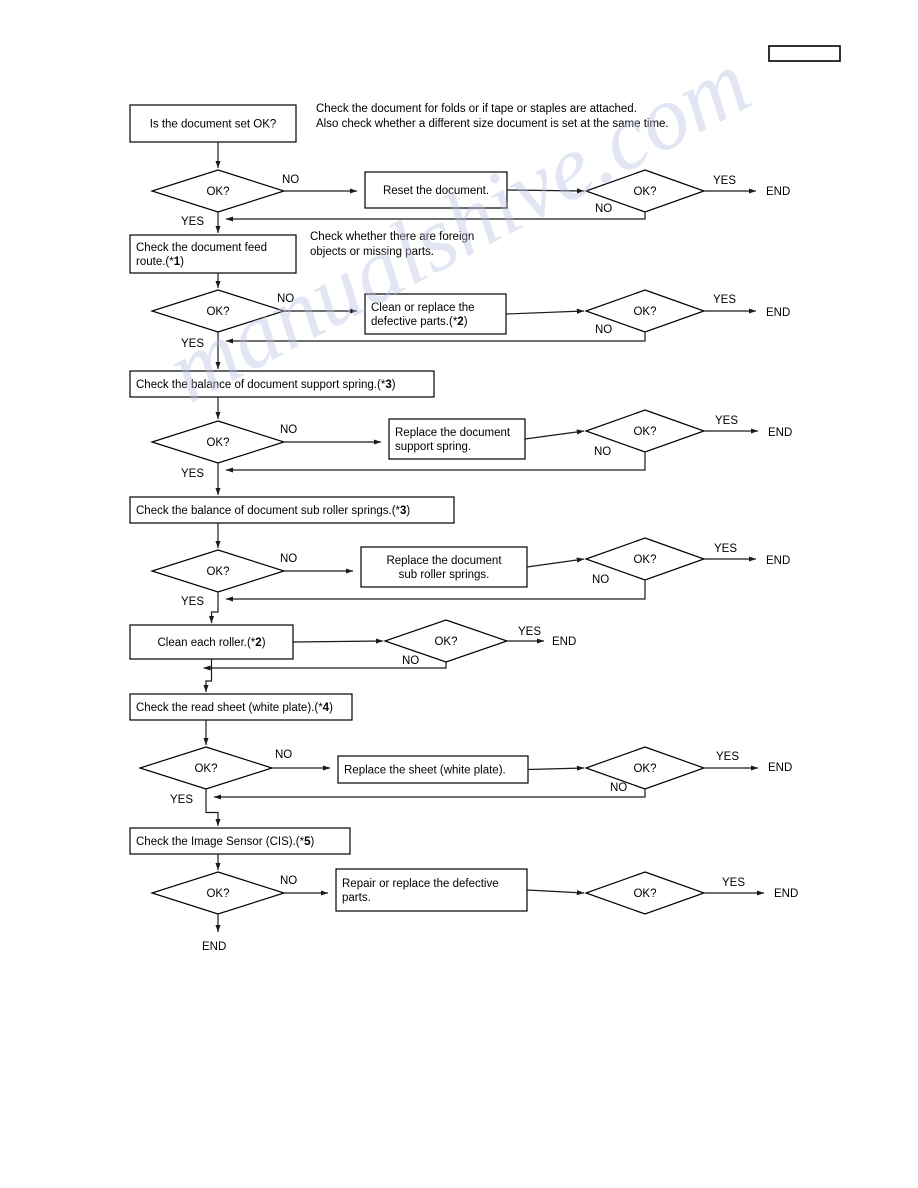 The image size is (918, 1188). Describe the element at coordinates (283, 755) in the screenshot. I see `decision-read-sheet-no-label: NO` at that location.